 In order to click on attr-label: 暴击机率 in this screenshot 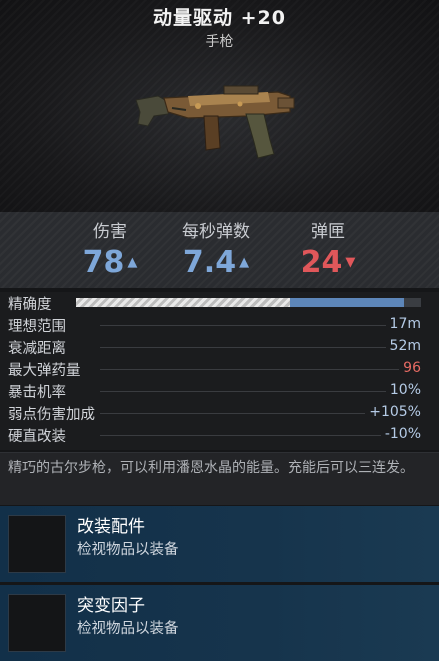, I will do `click(39, 391)`.